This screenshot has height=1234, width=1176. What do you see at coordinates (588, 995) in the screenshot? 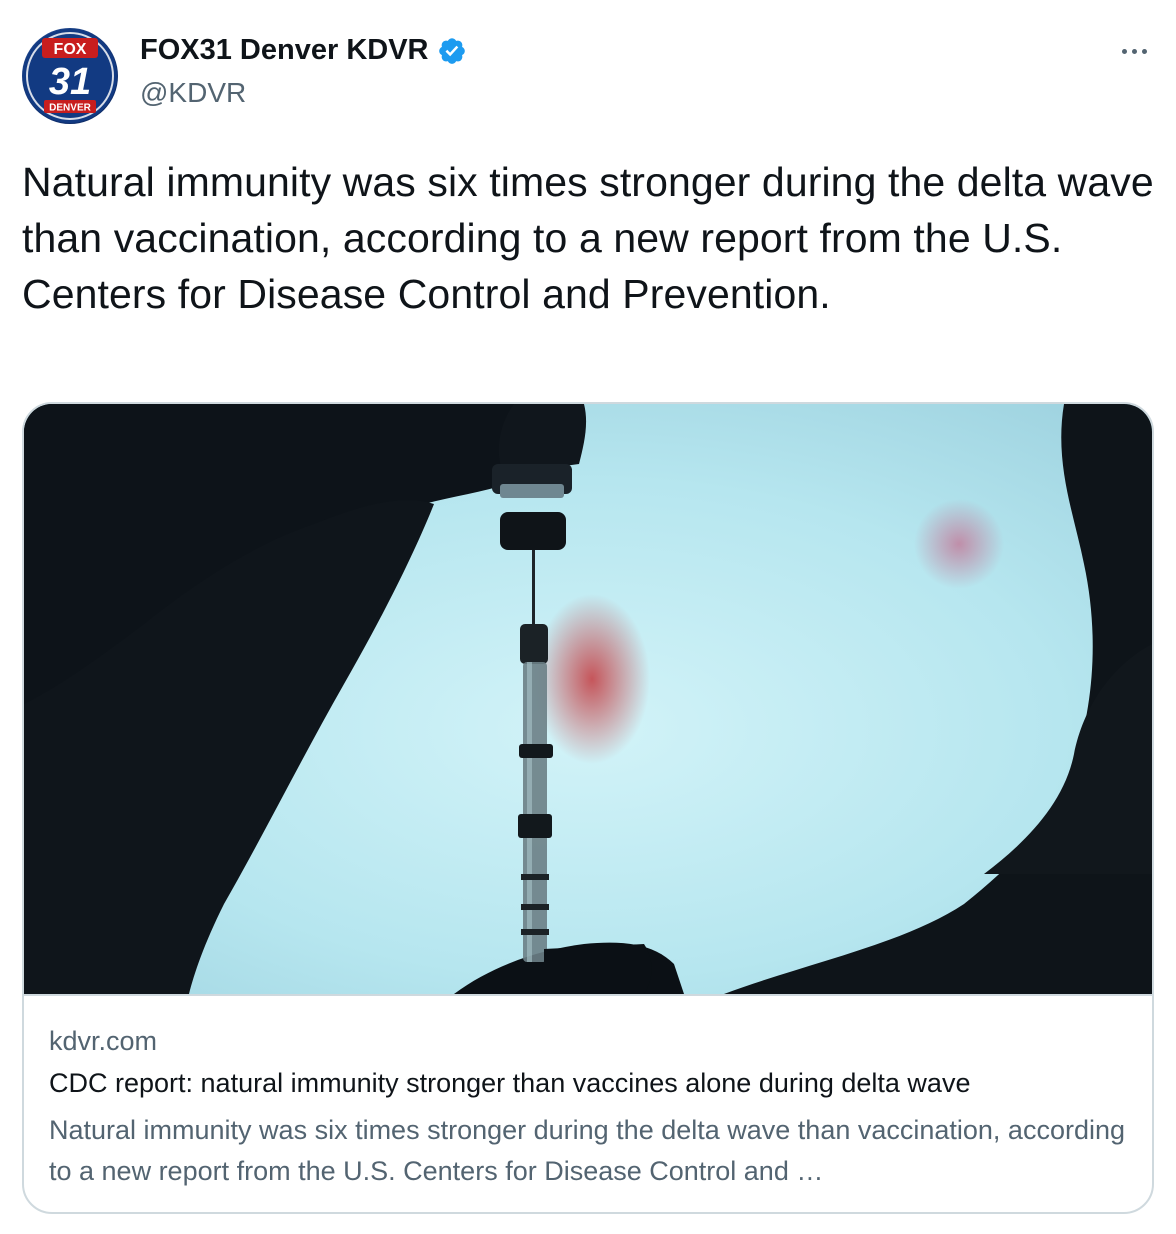
I see `card-divider` at bounding box center [588, 995].